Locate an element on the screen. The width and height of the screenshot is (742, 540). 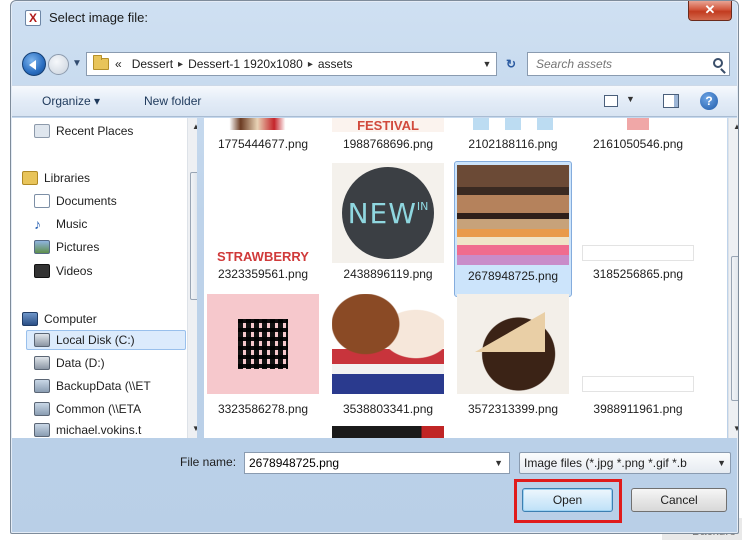
nav-item-local-disk: Local Disk (C:) is located at coordinates (84, 340).